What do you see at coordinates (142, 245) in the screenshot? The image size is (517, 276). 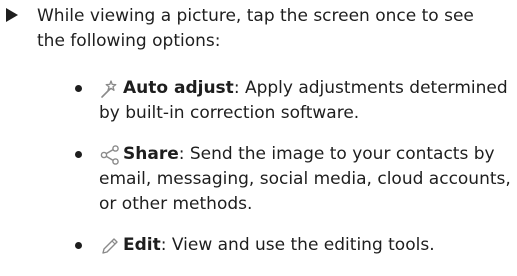 I see `option-title: Edit` at bounding box center [142, 245].